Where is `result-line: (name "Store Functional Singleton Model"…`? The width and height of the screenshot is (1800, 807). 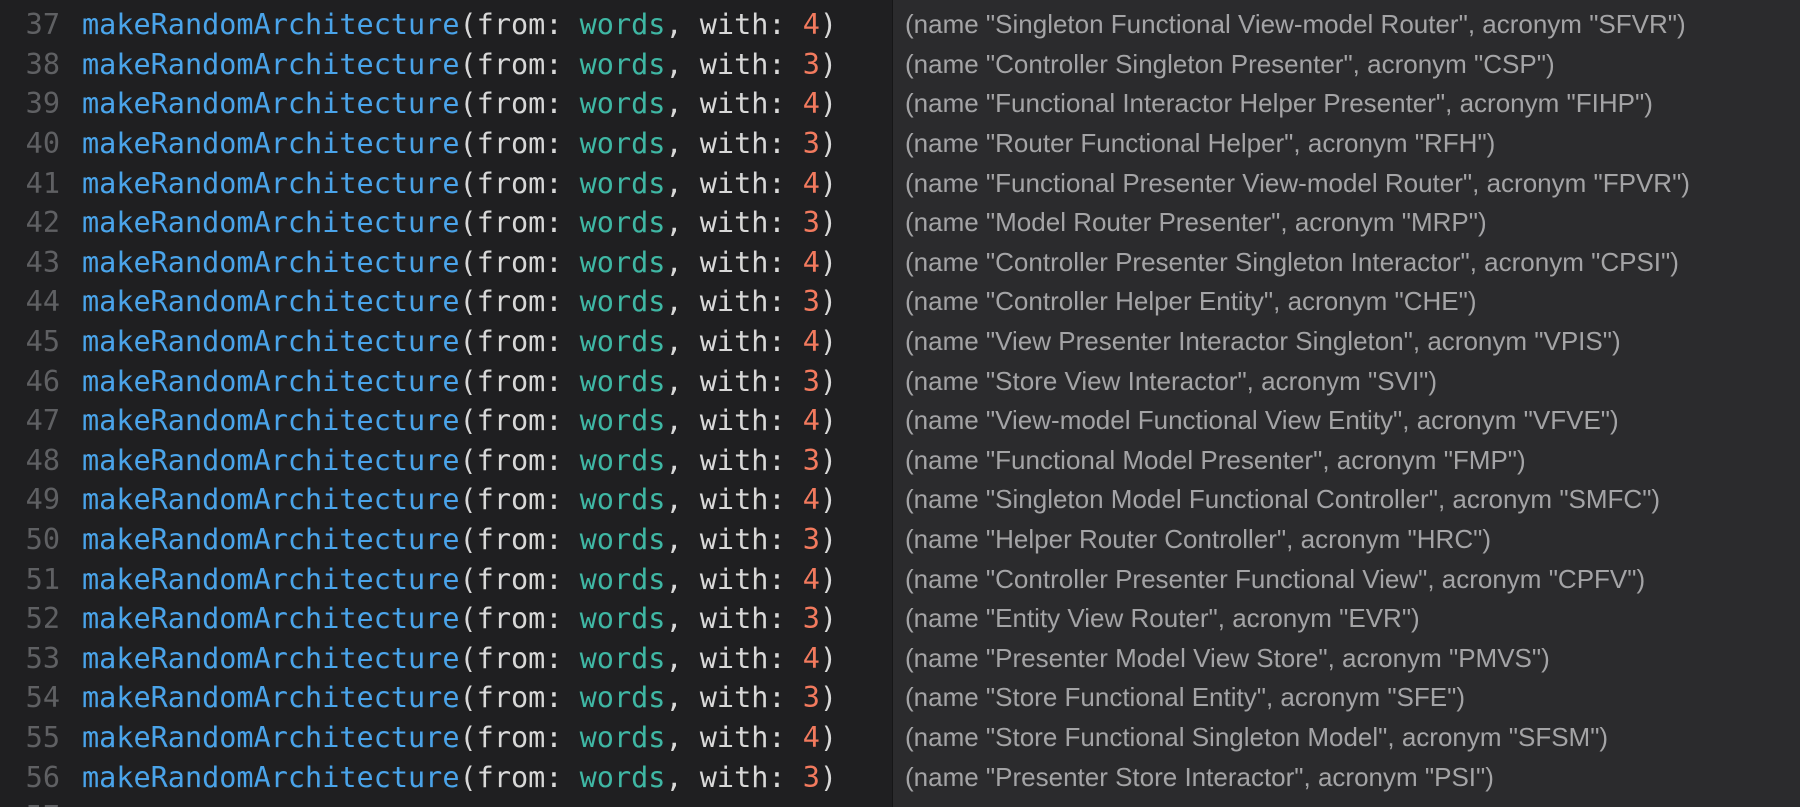
result-line: (name "Store Functional Singleton Model"… is located at coordinates (1346, 738).